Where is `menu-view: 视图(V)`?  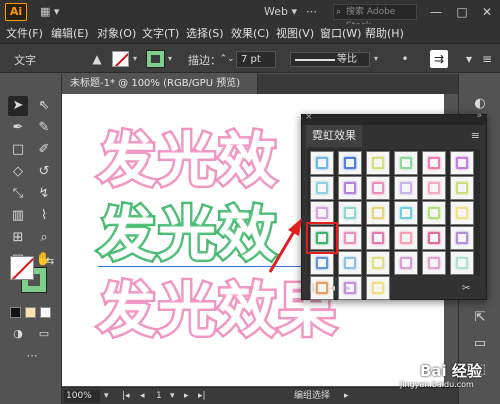
menu-view: 视图(V) is located at coordinates (295, 33).